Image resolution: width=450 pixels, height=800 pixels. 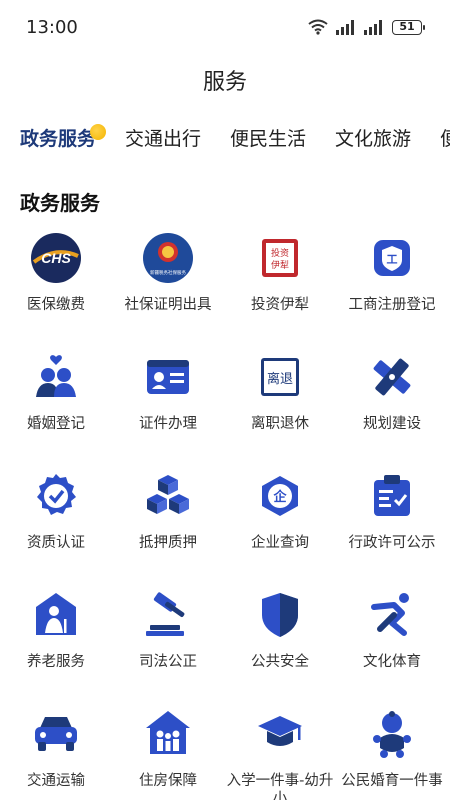 What do you see at coordinates (168, 523) in the screenshot?
I see `service-mortgage-pledge: 抵押质押` at bounding box center [168, 523].